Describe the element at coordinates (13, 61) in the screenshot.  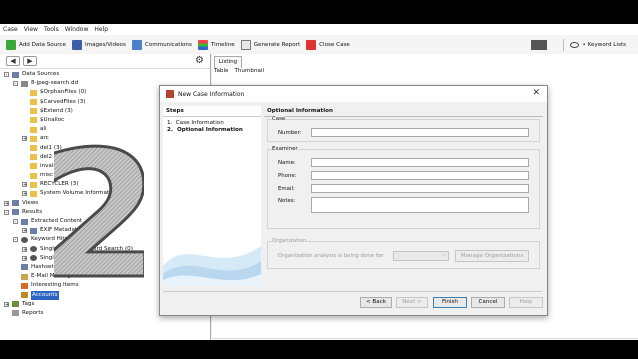
I see `back-arrow-icon: ◀` at that location.